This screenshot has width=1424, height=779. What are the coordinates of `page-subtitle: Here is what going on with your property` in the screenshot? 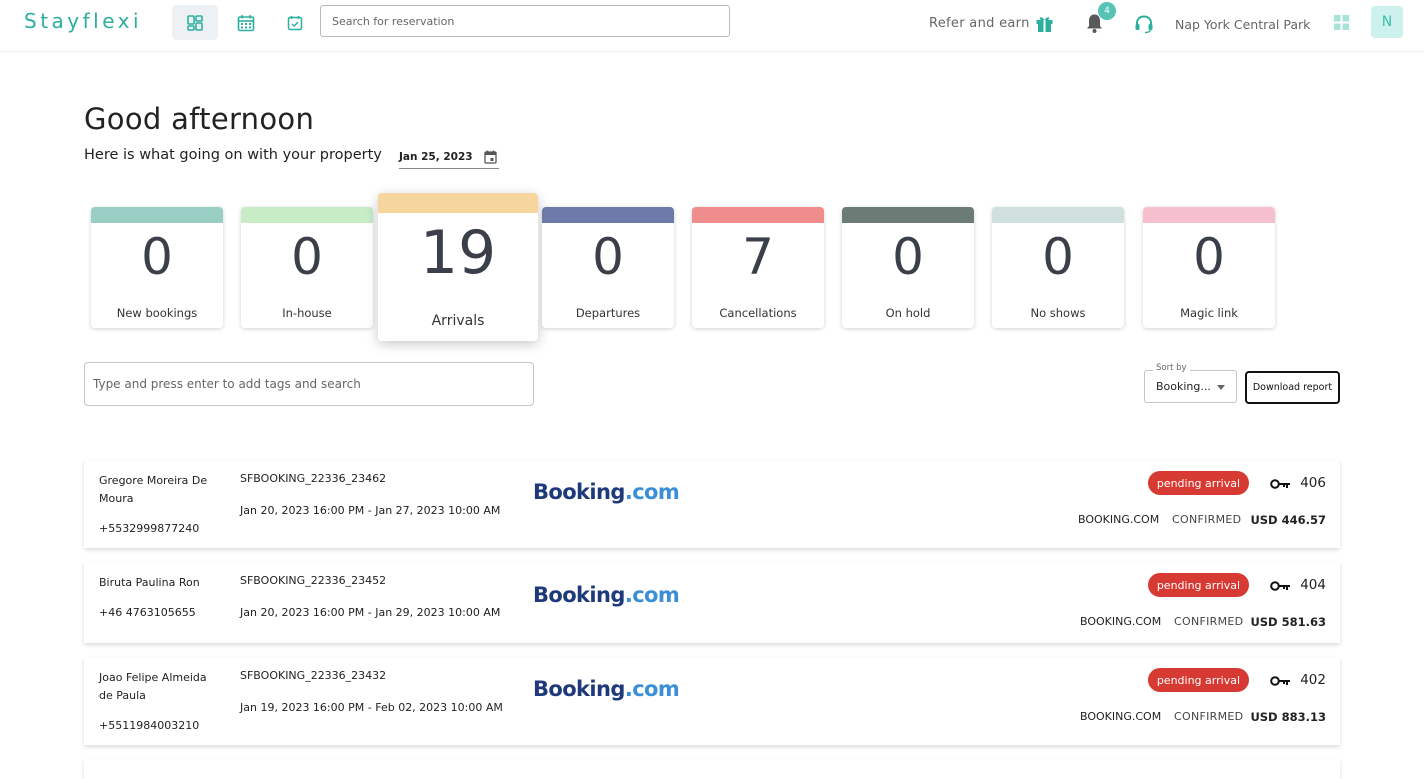 It's located at (233, 155).